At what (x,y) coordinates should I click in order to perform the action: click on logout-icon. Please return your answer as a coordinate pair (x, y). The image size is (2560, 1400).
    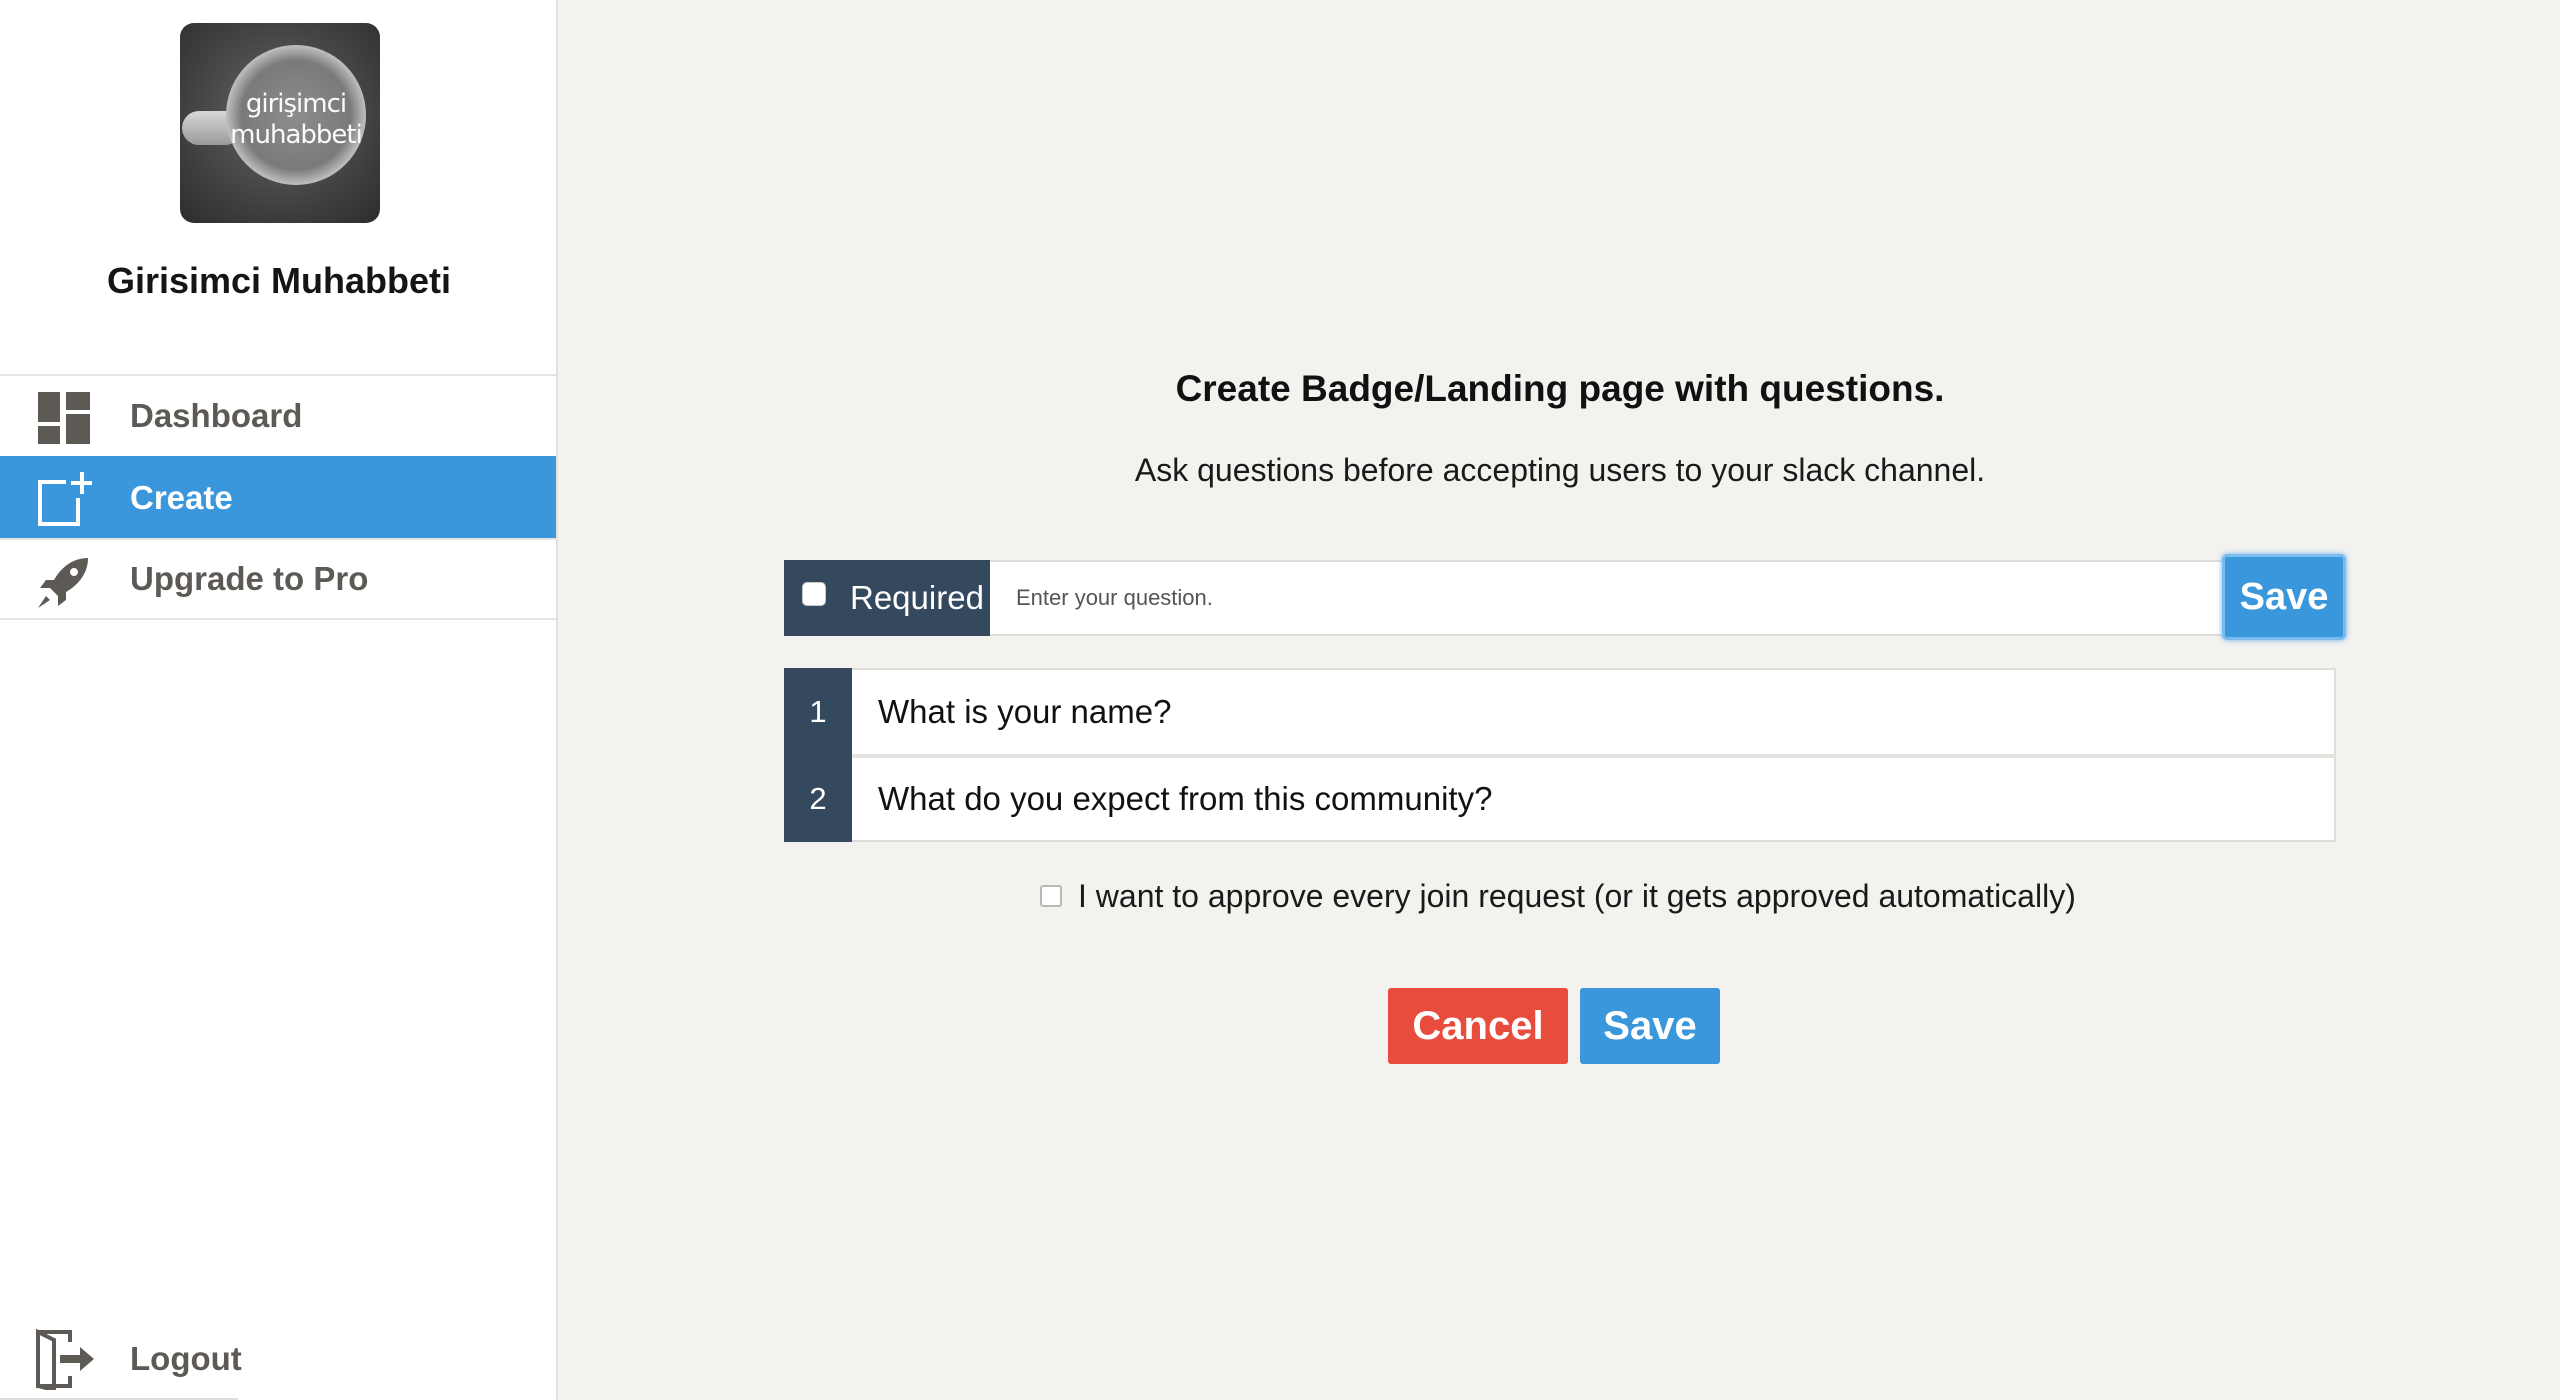
    Looking at the image, I should click on (65, 1359).